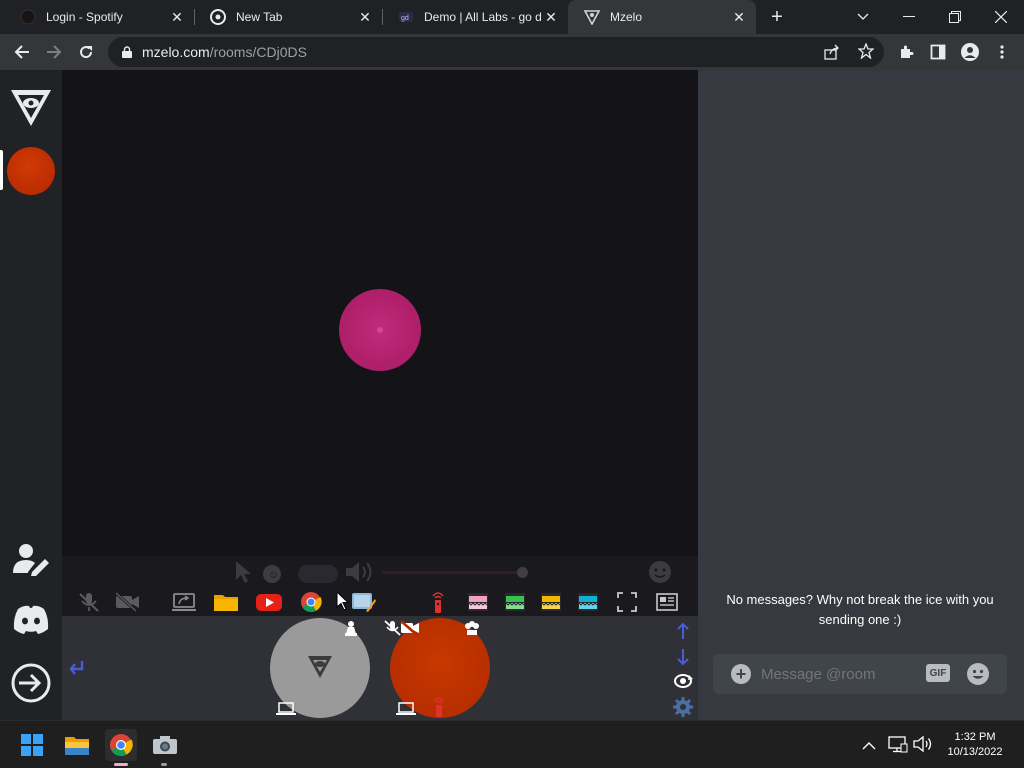  What do you see at coordinates (472, 630) in the screenshot?
I see `chess-king-icon` at bounding box center [472, 630].